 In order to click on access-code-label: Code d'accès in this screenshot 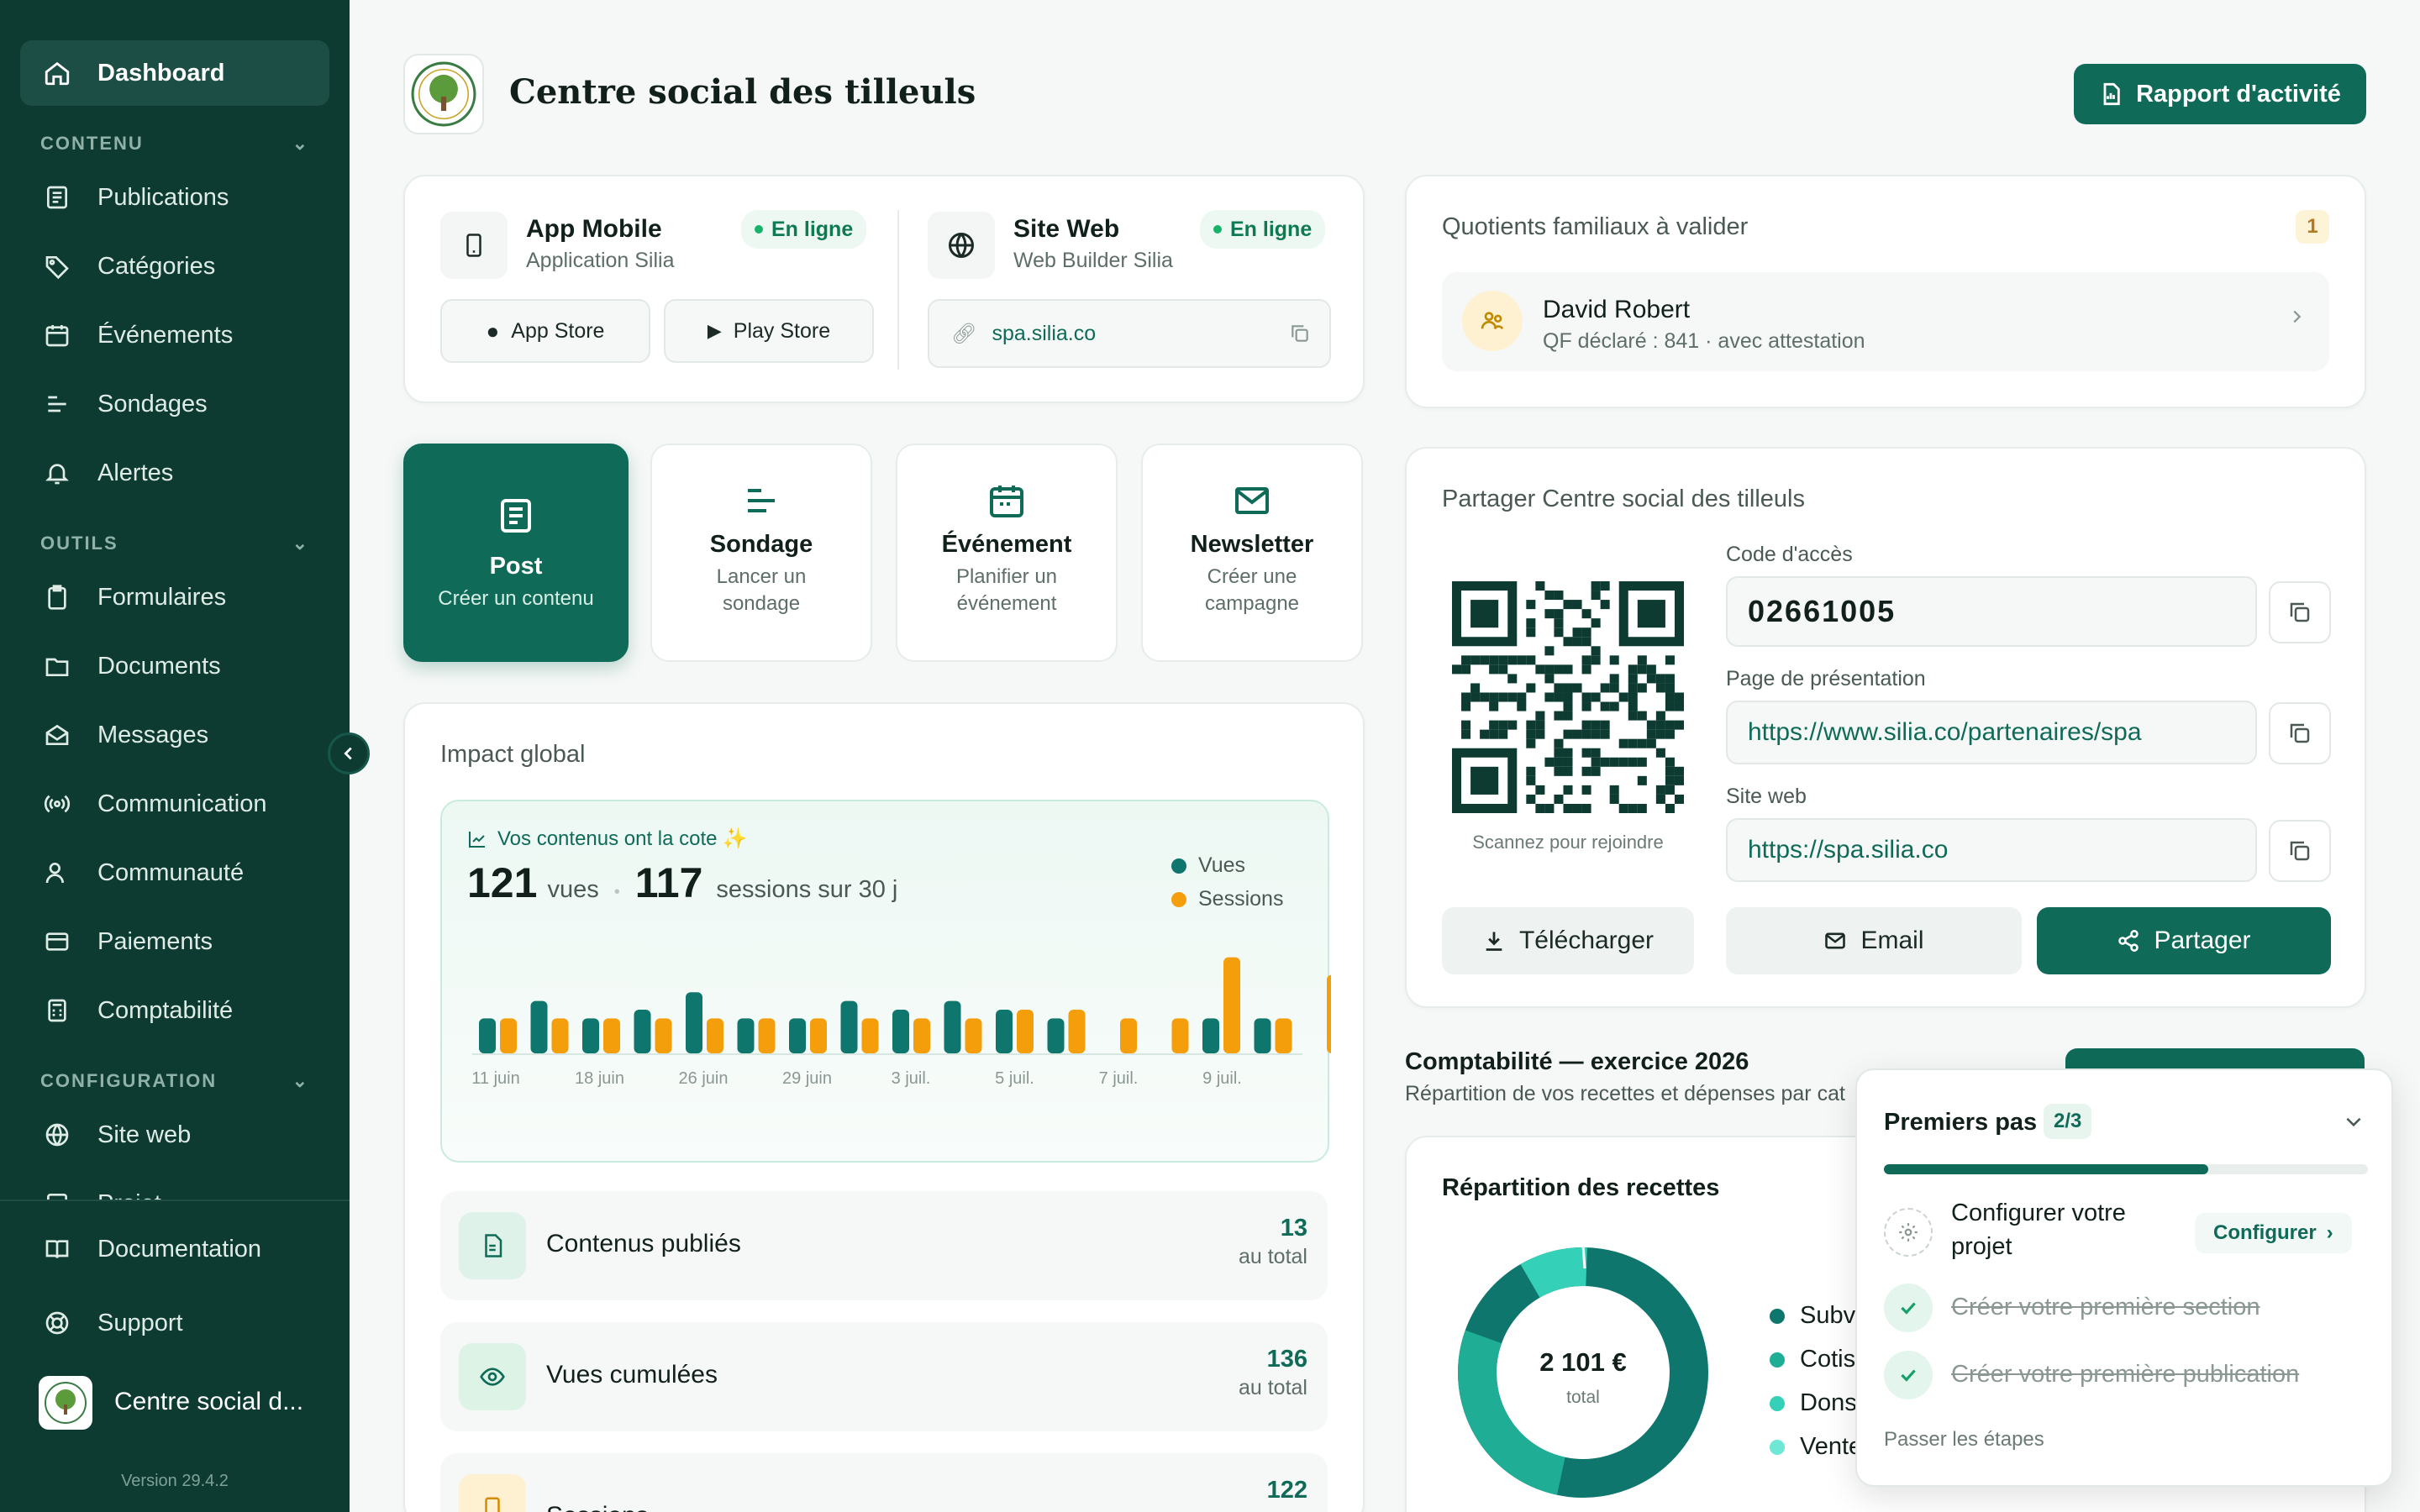, I will do `click(1790, 554)`.